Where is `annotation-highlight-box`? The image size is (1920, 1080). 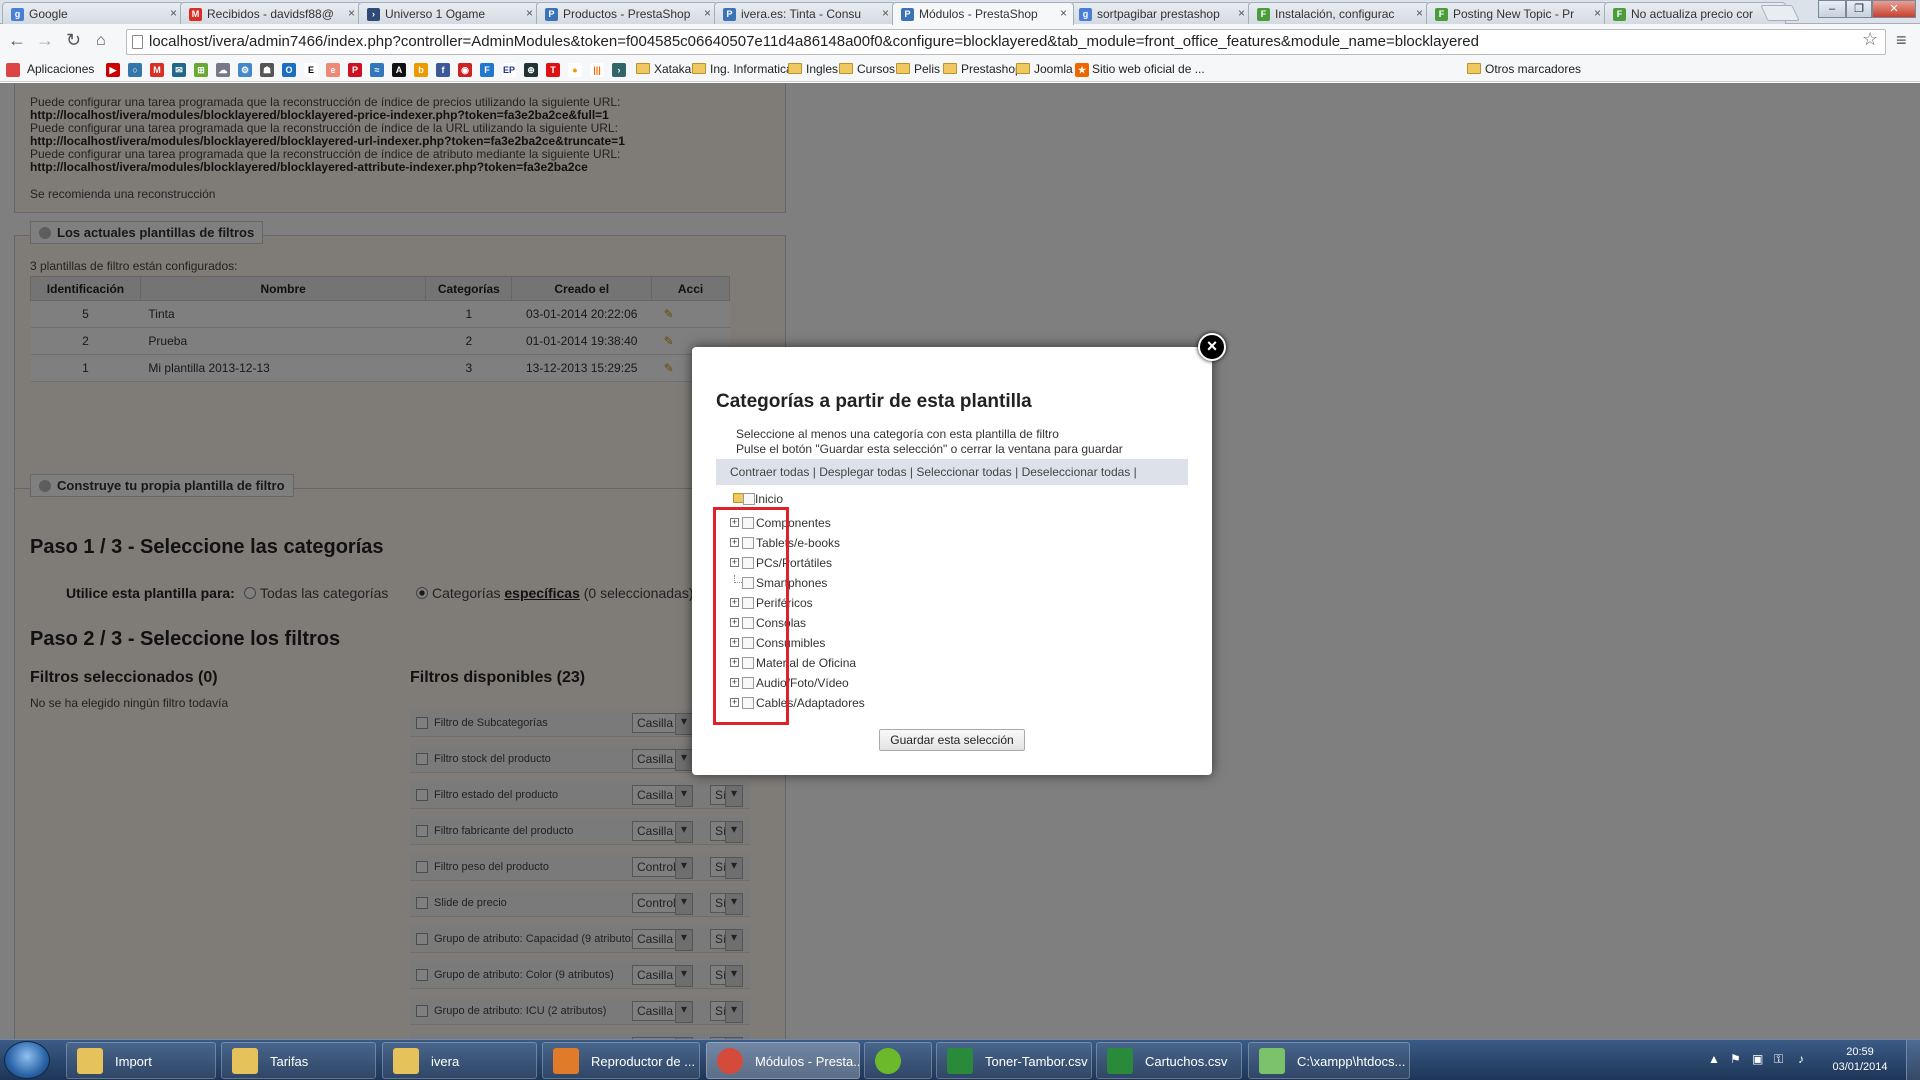
annotation-highlight-box is located at coordinates (751, 616).